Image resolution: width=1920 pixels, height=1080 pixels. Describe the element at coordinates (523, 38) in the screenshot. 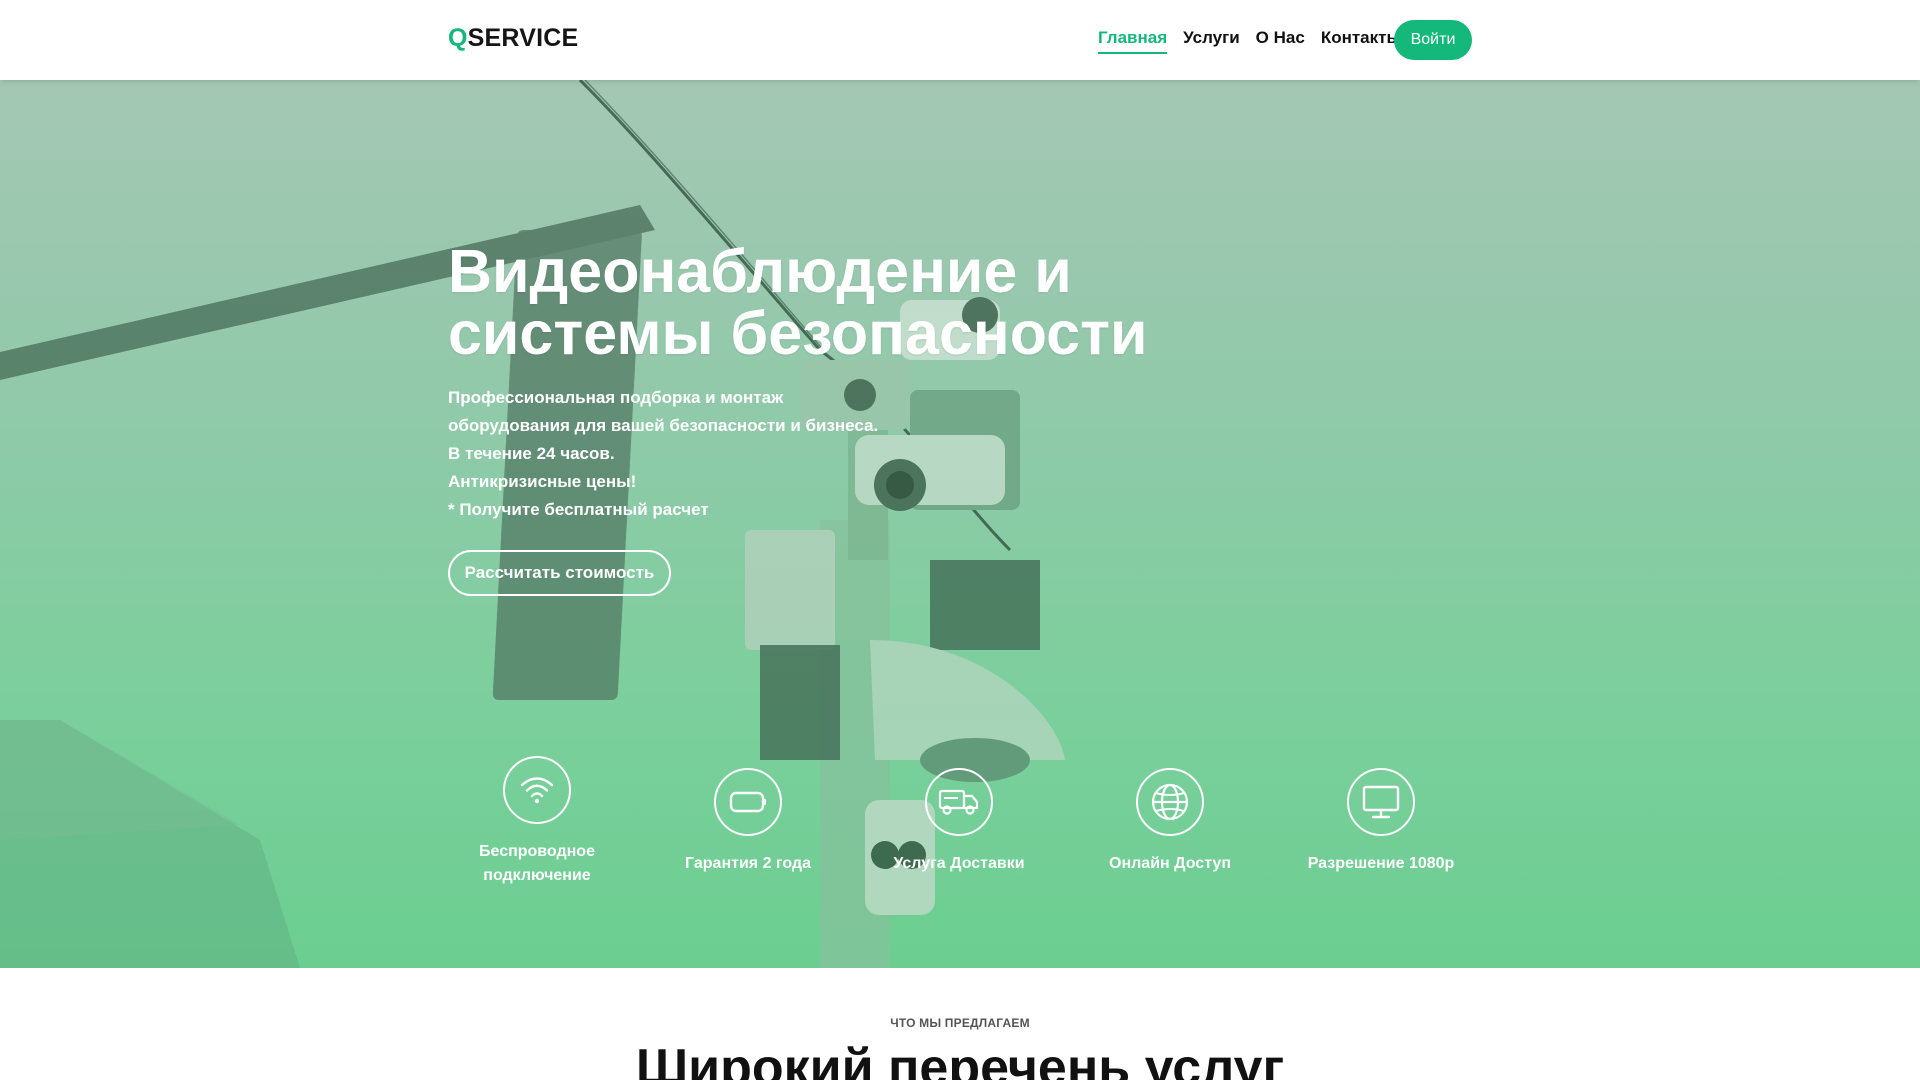

I see `logo-text: SERVICE` at that location.